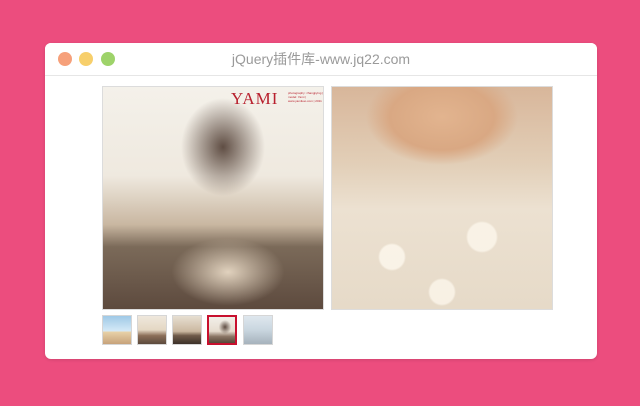 The height and width of the screenshot is (406, 640). What do you see at coordinates (255, 98) in the screenshot?
I see `photo-brand-text: YAMI` at bounding box center [255, 98].